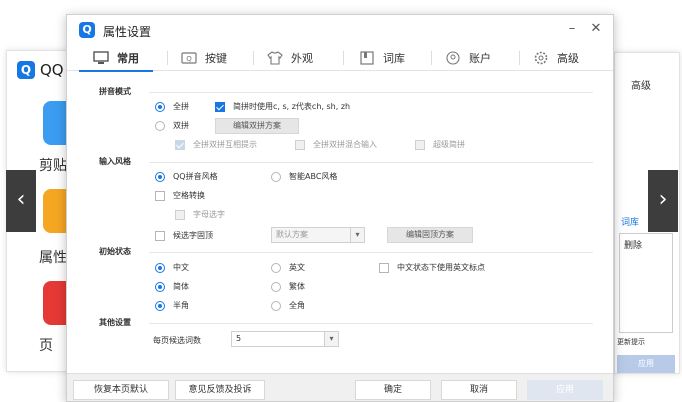  What do you see at coordinates (121, 390) in the screenshot?
I see `restore-defaults-button: 恢复本页默认` at bounding box center [121, 390].